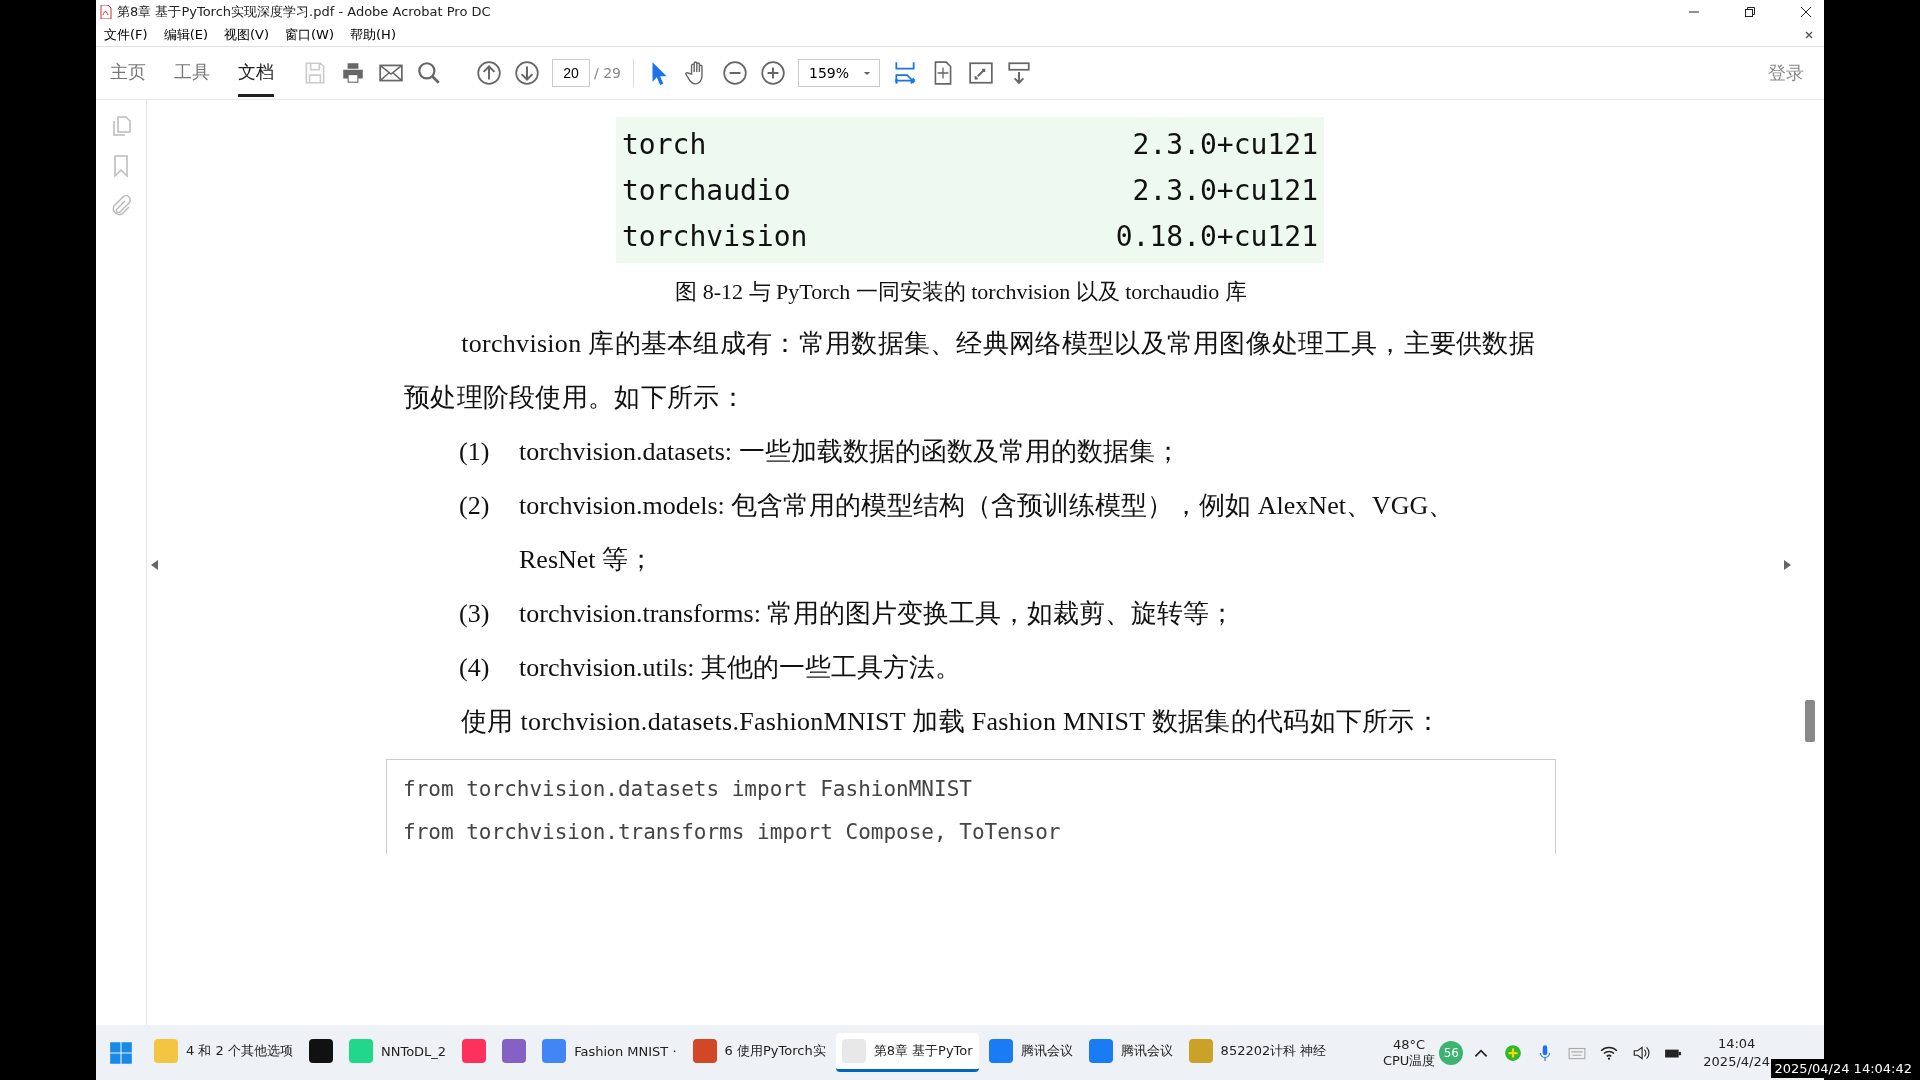  What do you see at coordinates (1750, 12) in the screenshot?
I see `restore-icon` at bounding box center [1750, 12].